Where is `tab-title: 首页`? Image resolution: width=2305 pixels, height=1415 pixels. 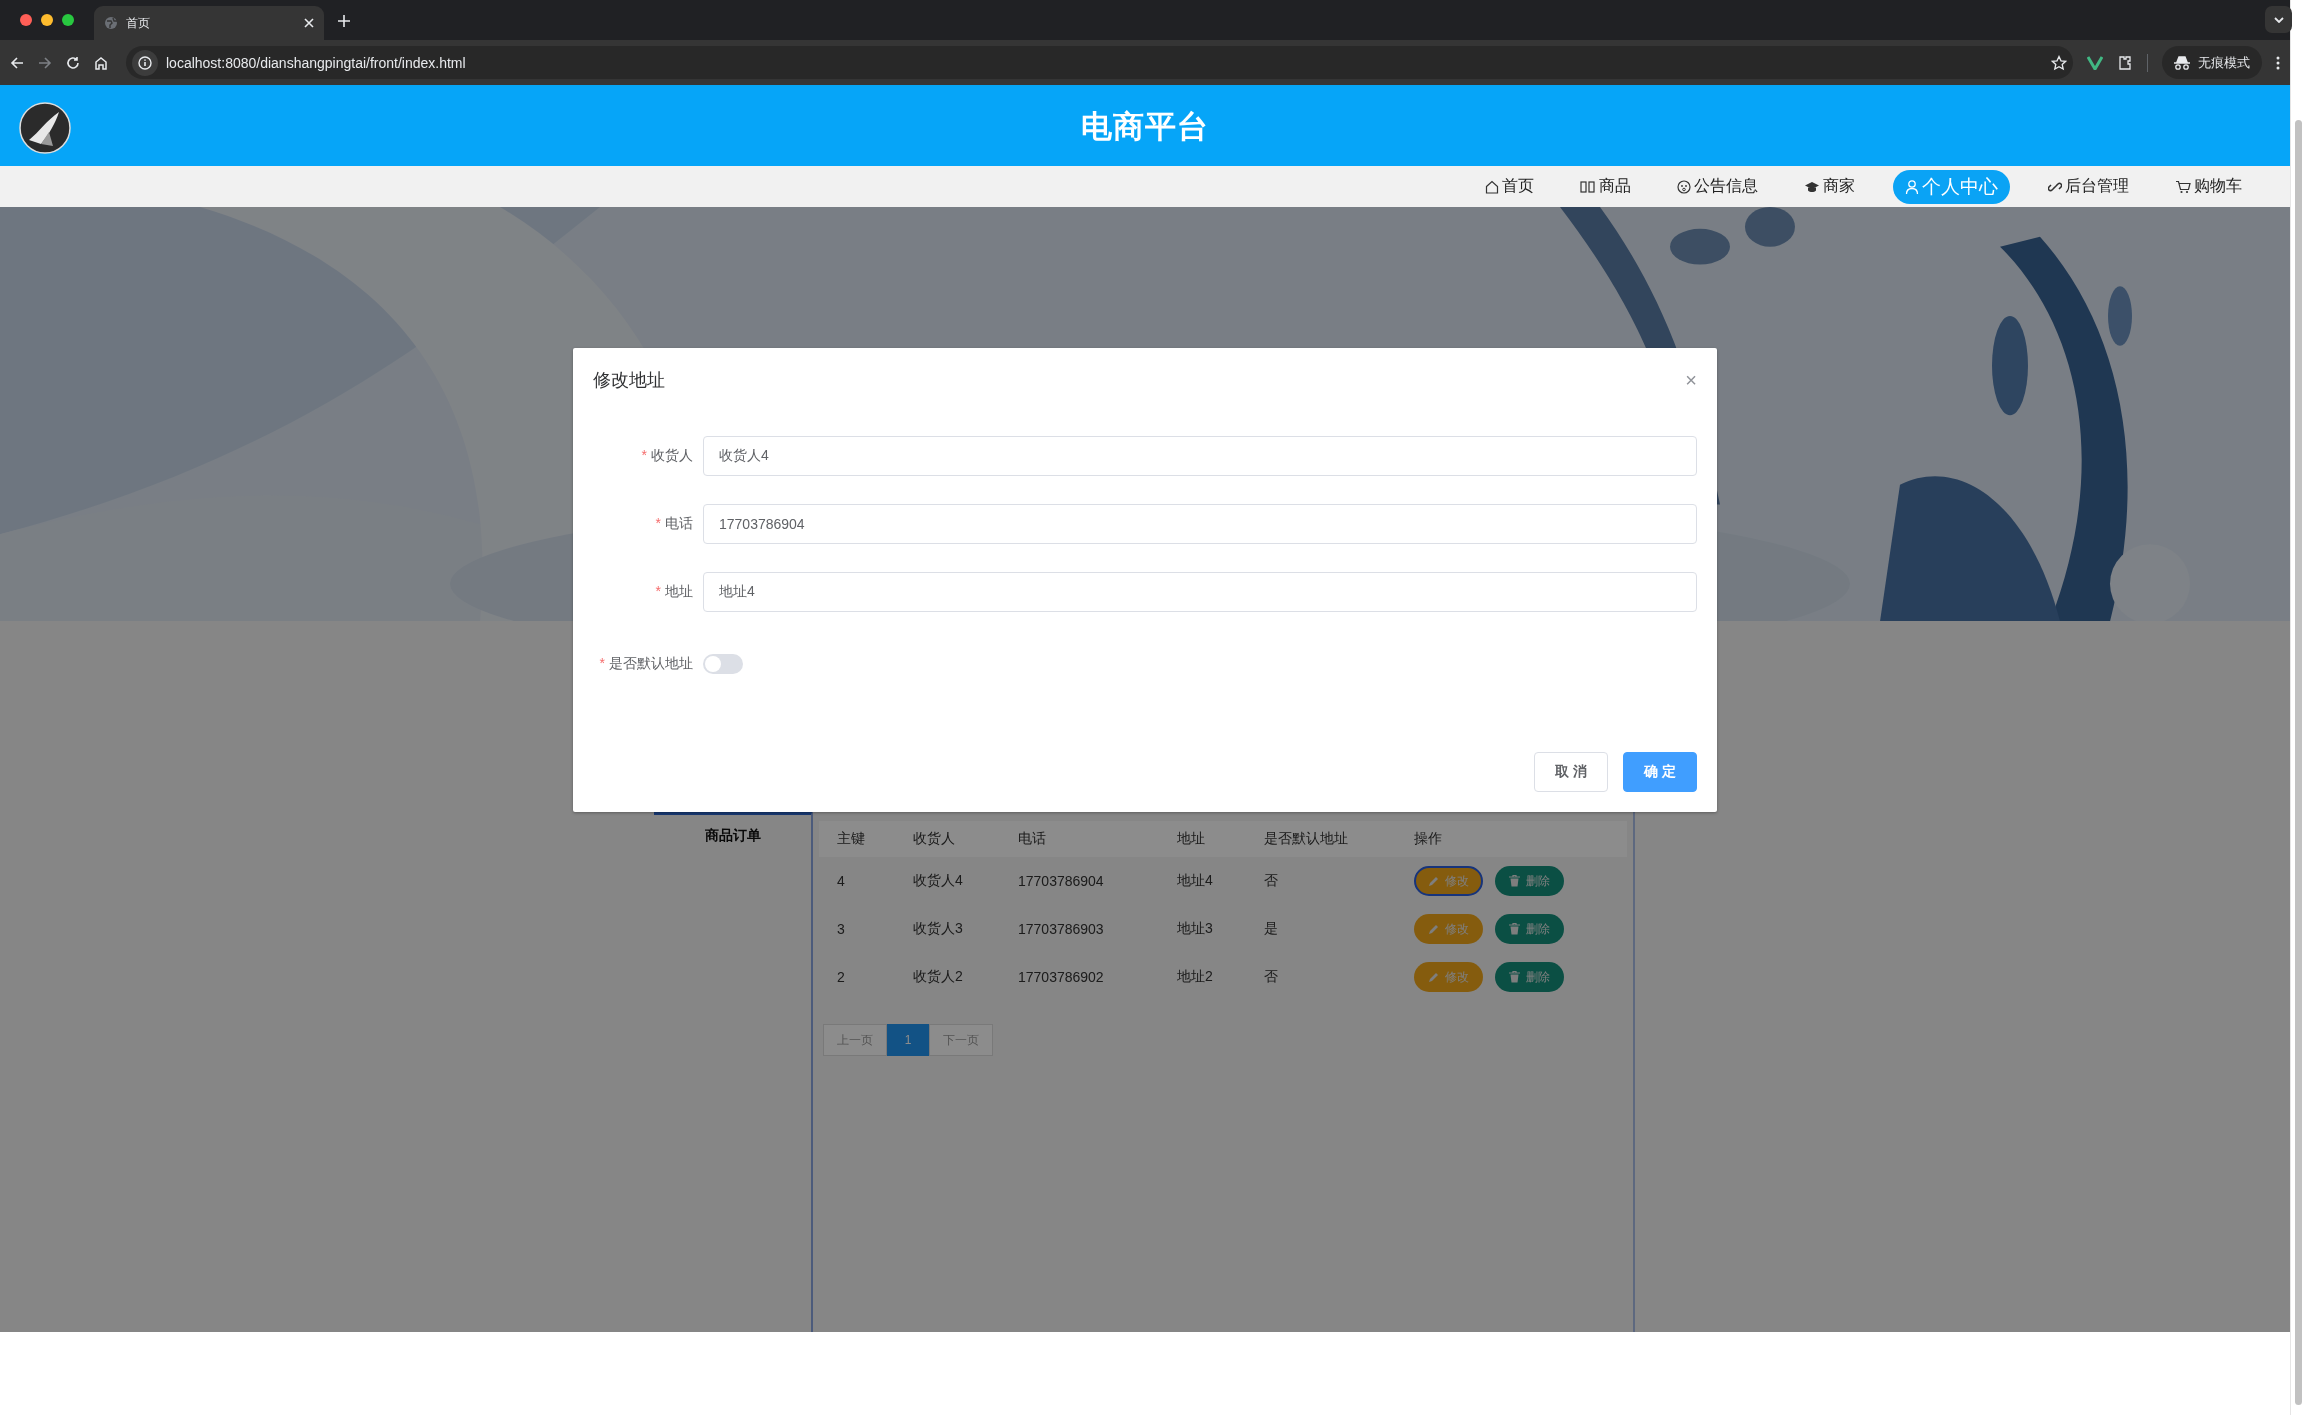
tab-title: 首页 is located at coordinates (138, 23).